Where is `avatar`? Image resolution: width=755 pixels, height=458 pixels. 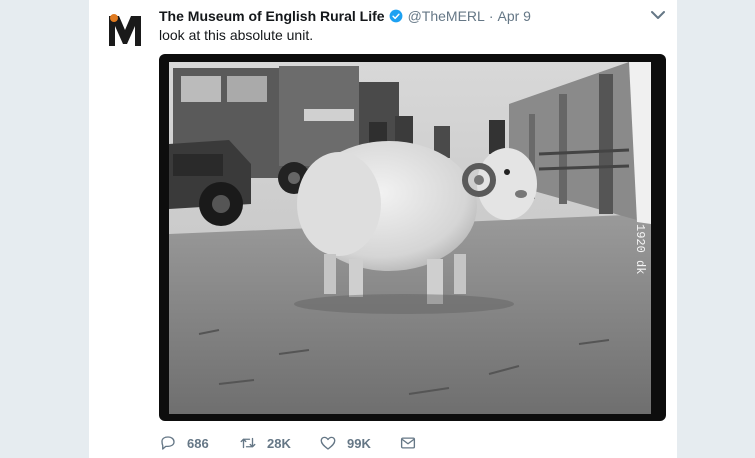
avatar is located at coordinates (125, 30).